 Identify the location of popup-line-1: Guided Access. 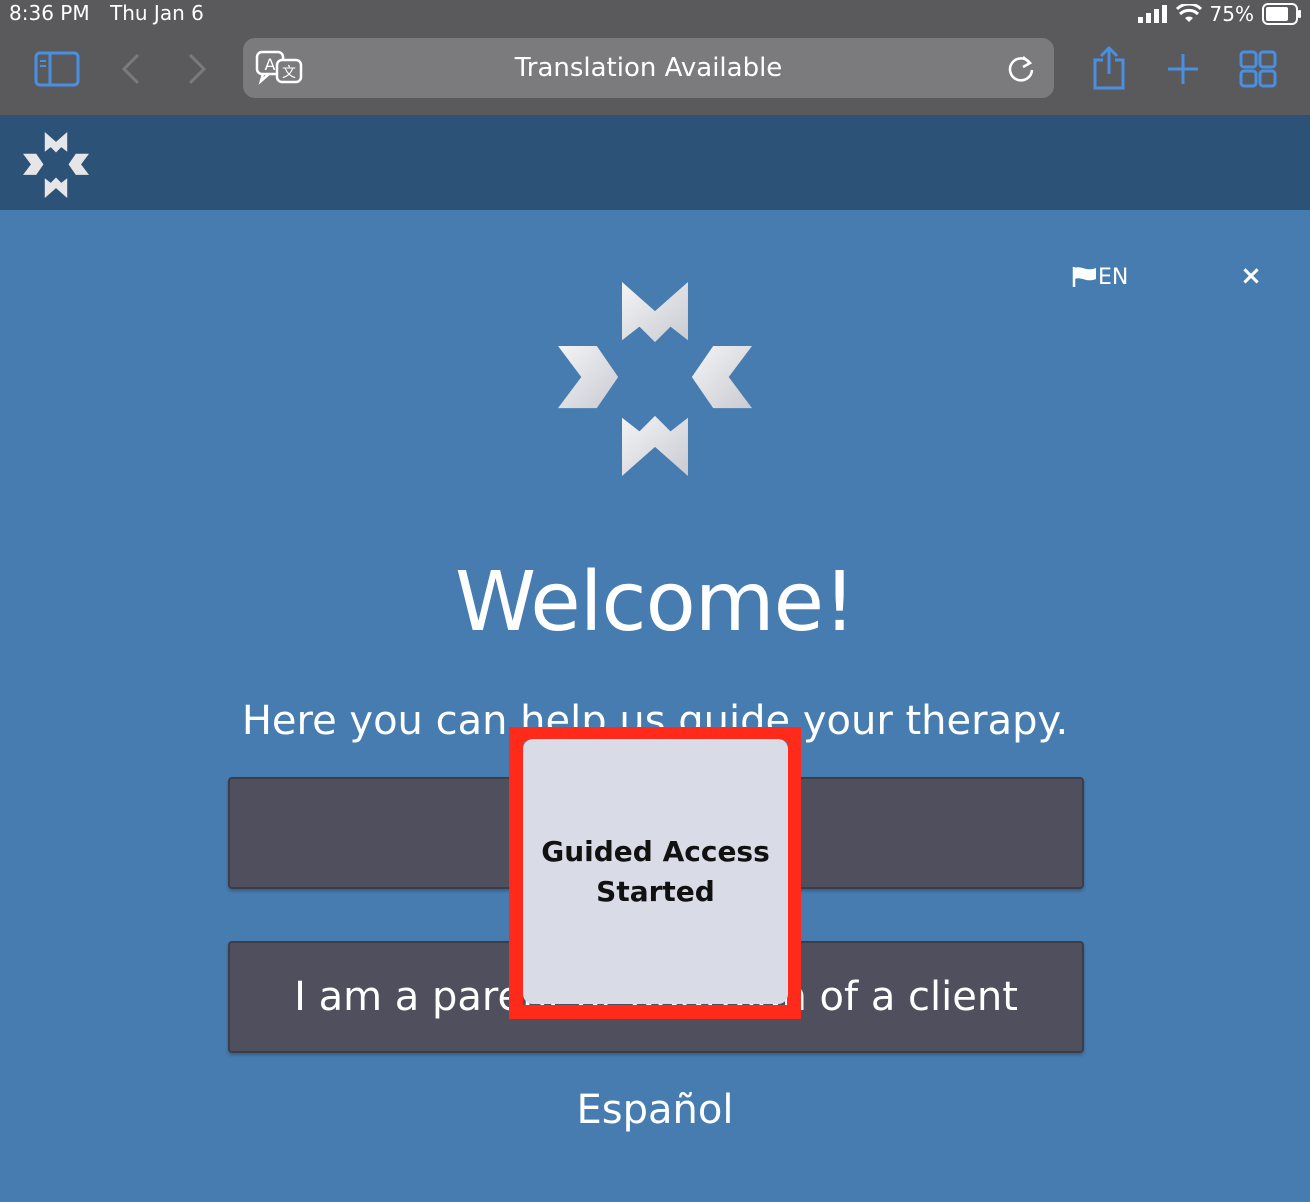
(655, 851).